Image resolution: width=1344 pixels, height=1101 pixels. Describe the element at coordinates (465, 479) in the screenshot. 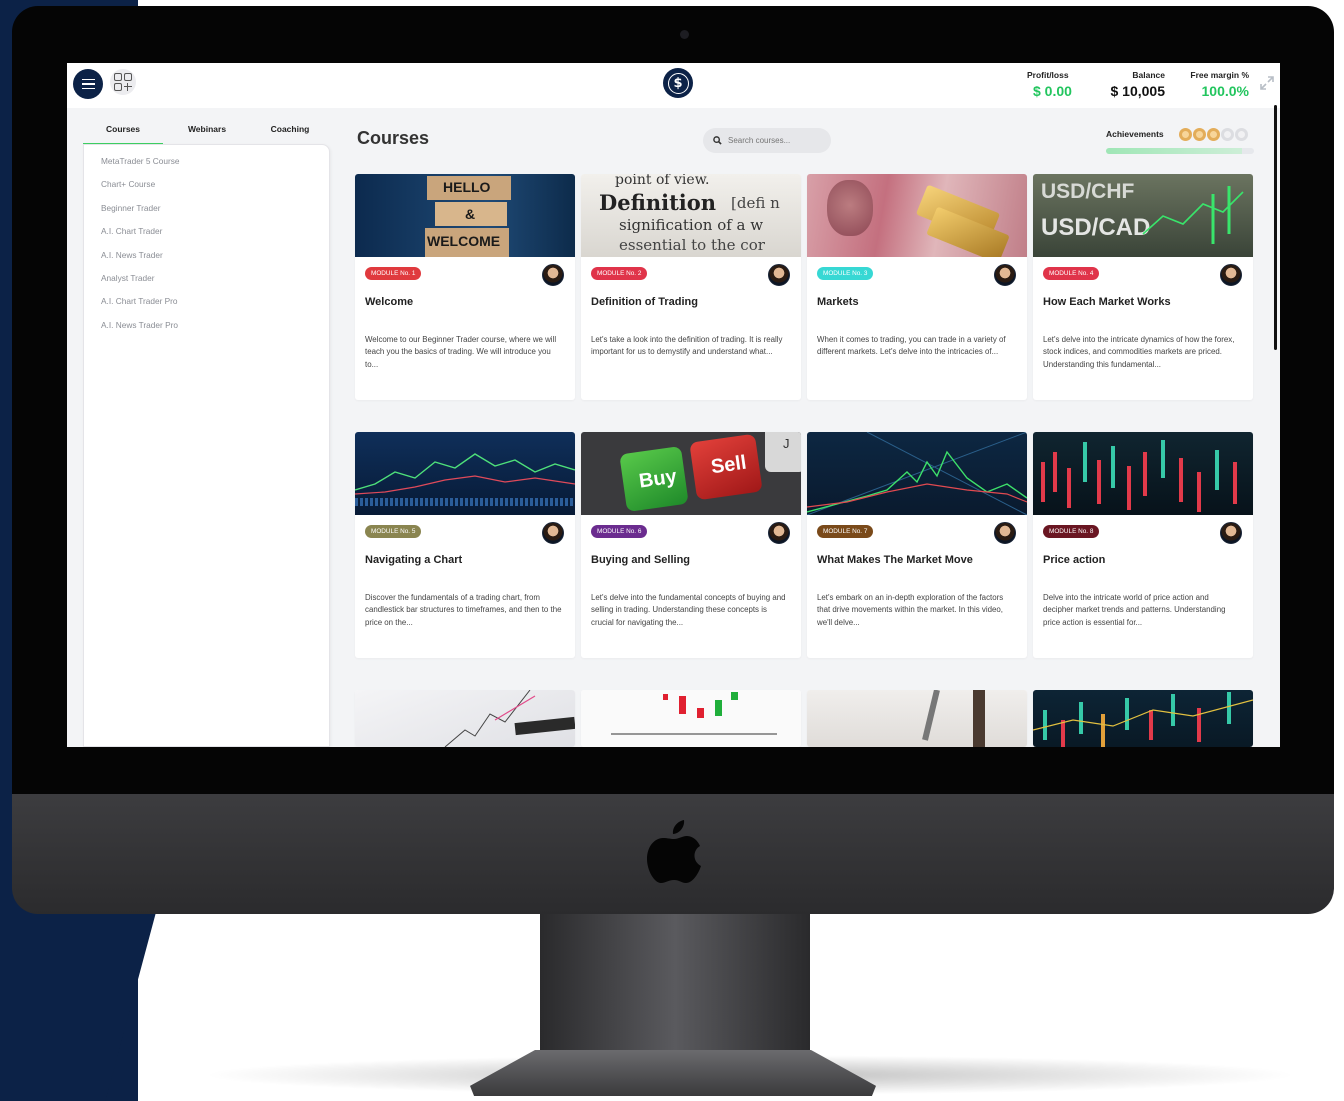

I see `blue-chart-graphic` at that location.